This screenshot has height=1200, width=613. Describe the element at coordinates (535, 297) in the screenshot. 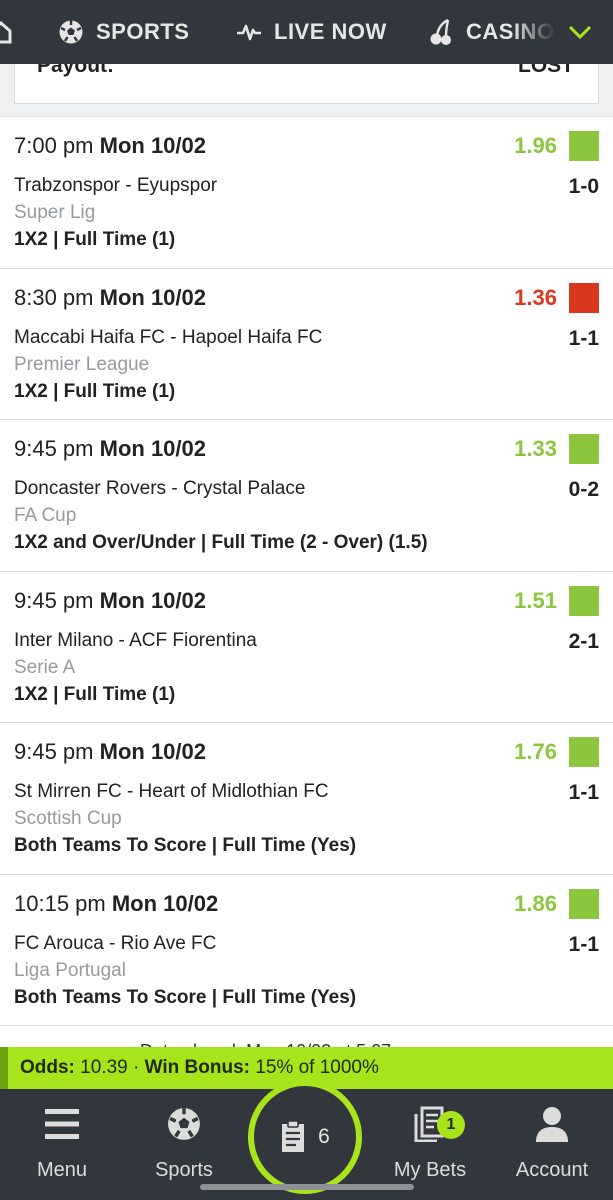

I see `selection-odds: 1.36` at that location.